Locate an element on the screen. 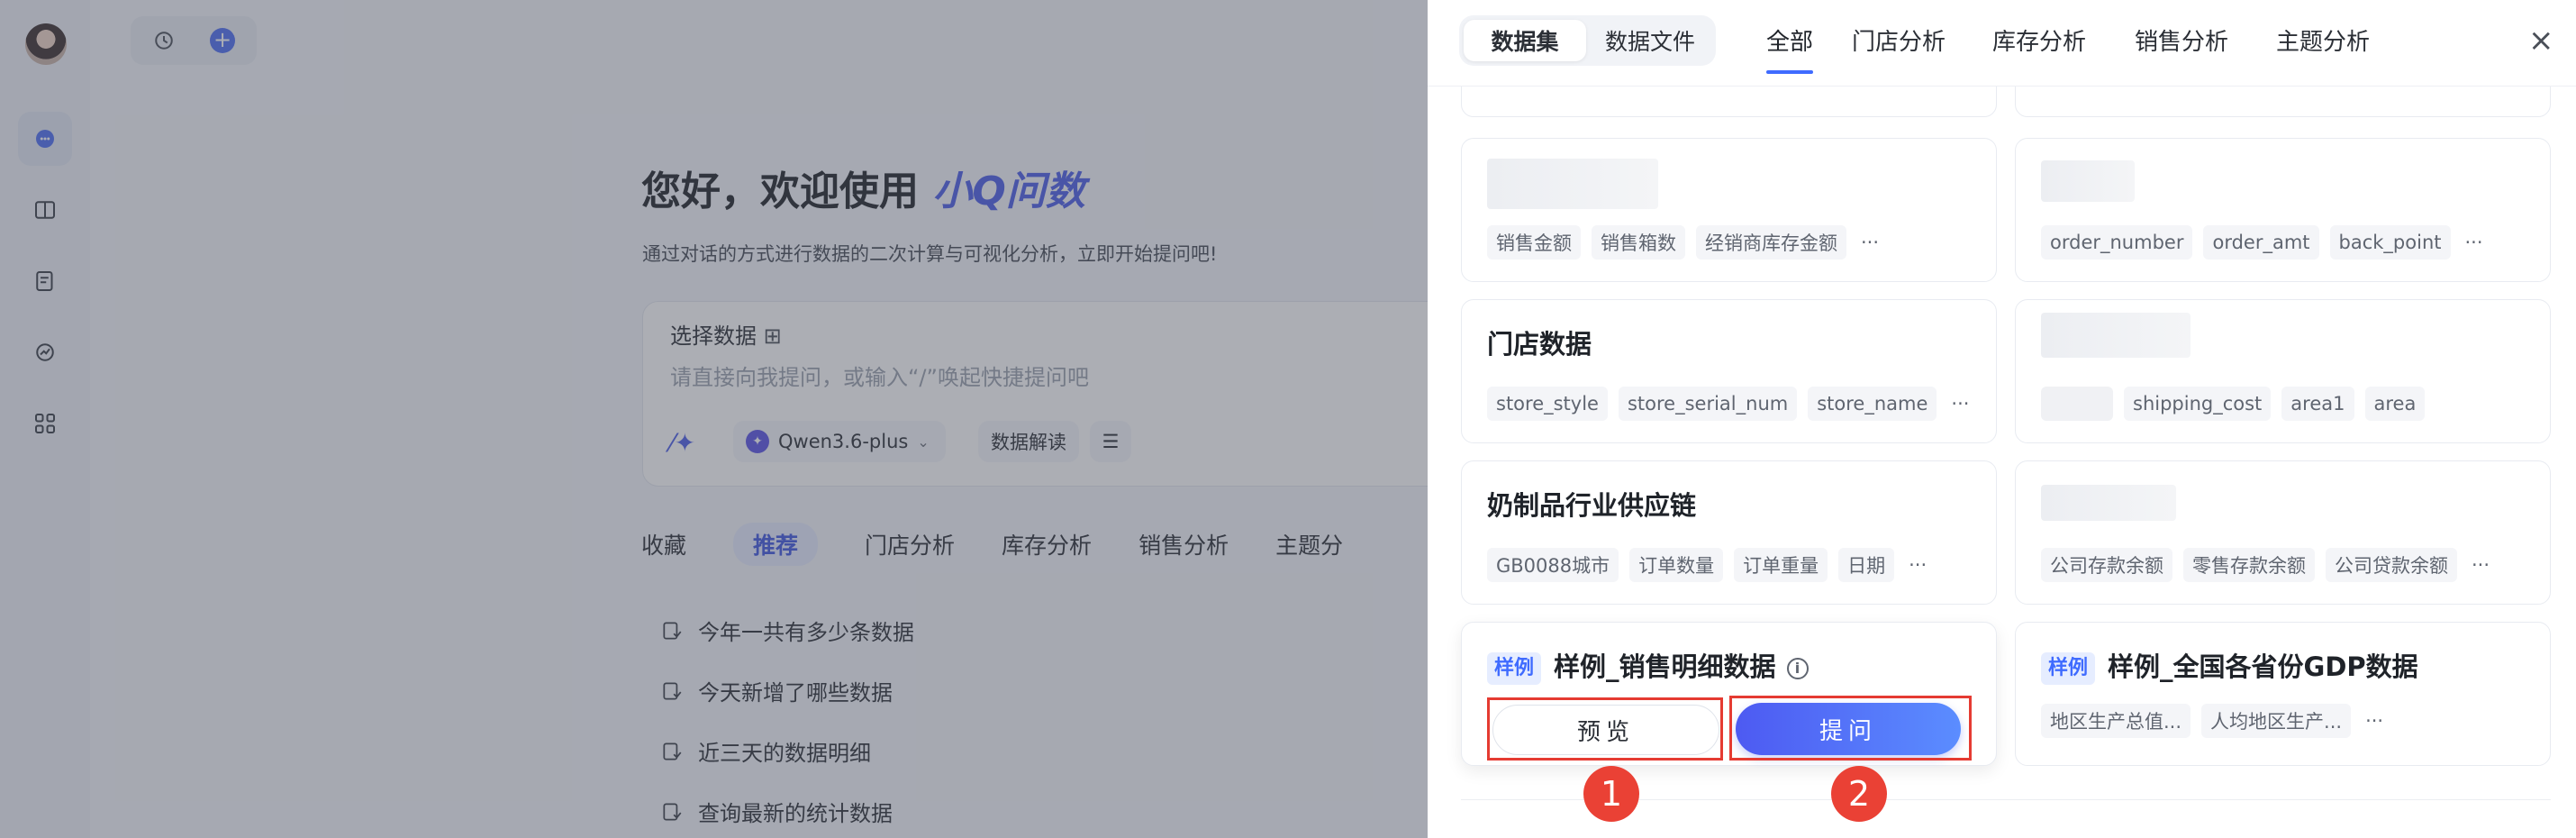  dataset-card: shipping_cost area1 area is located at coordinates (2283, 371).